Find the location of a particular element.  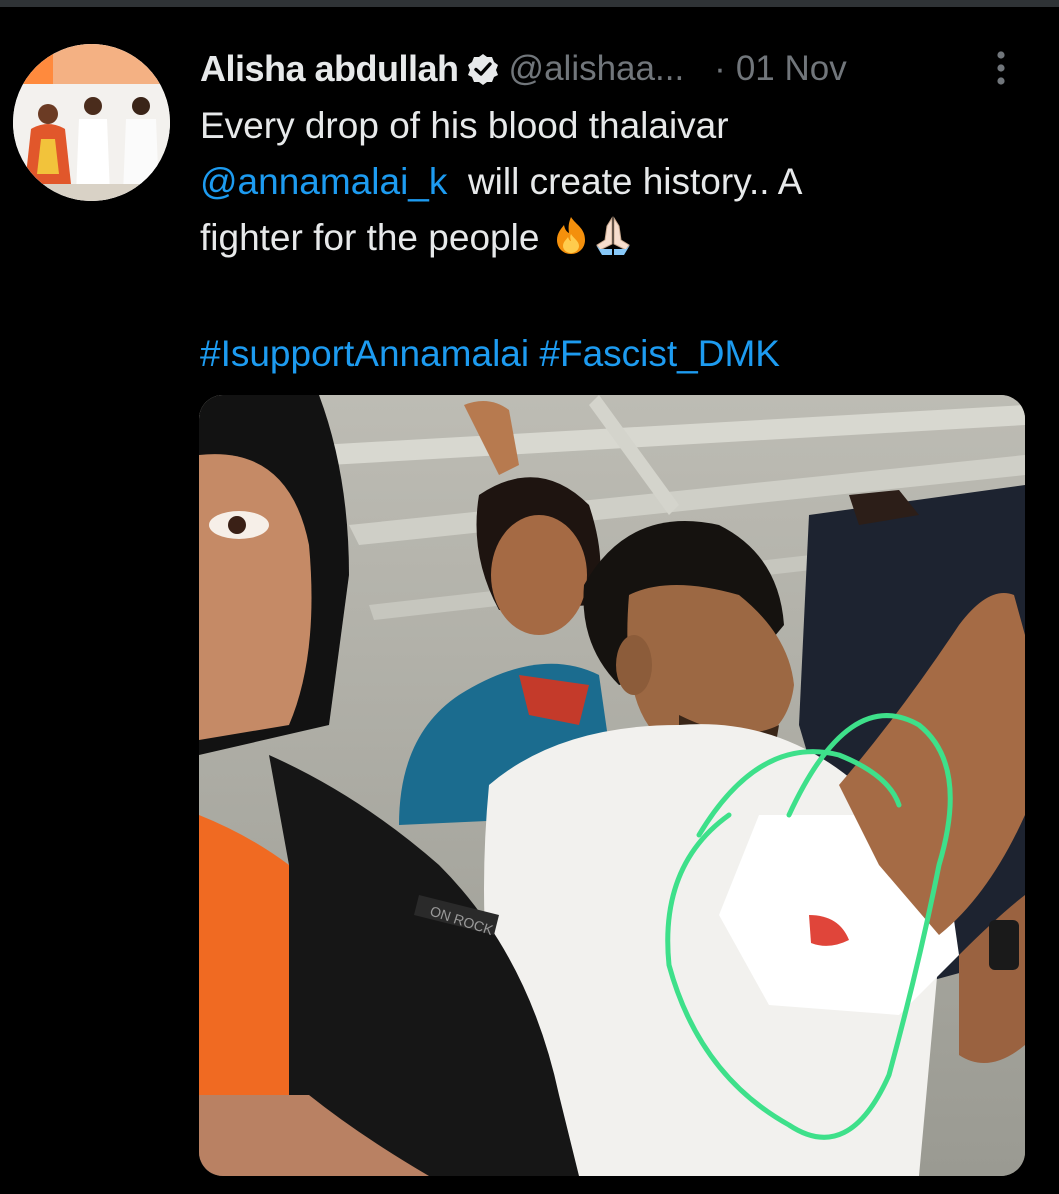

folded-hands-emoji-icon is located at coordinates (613, 235).